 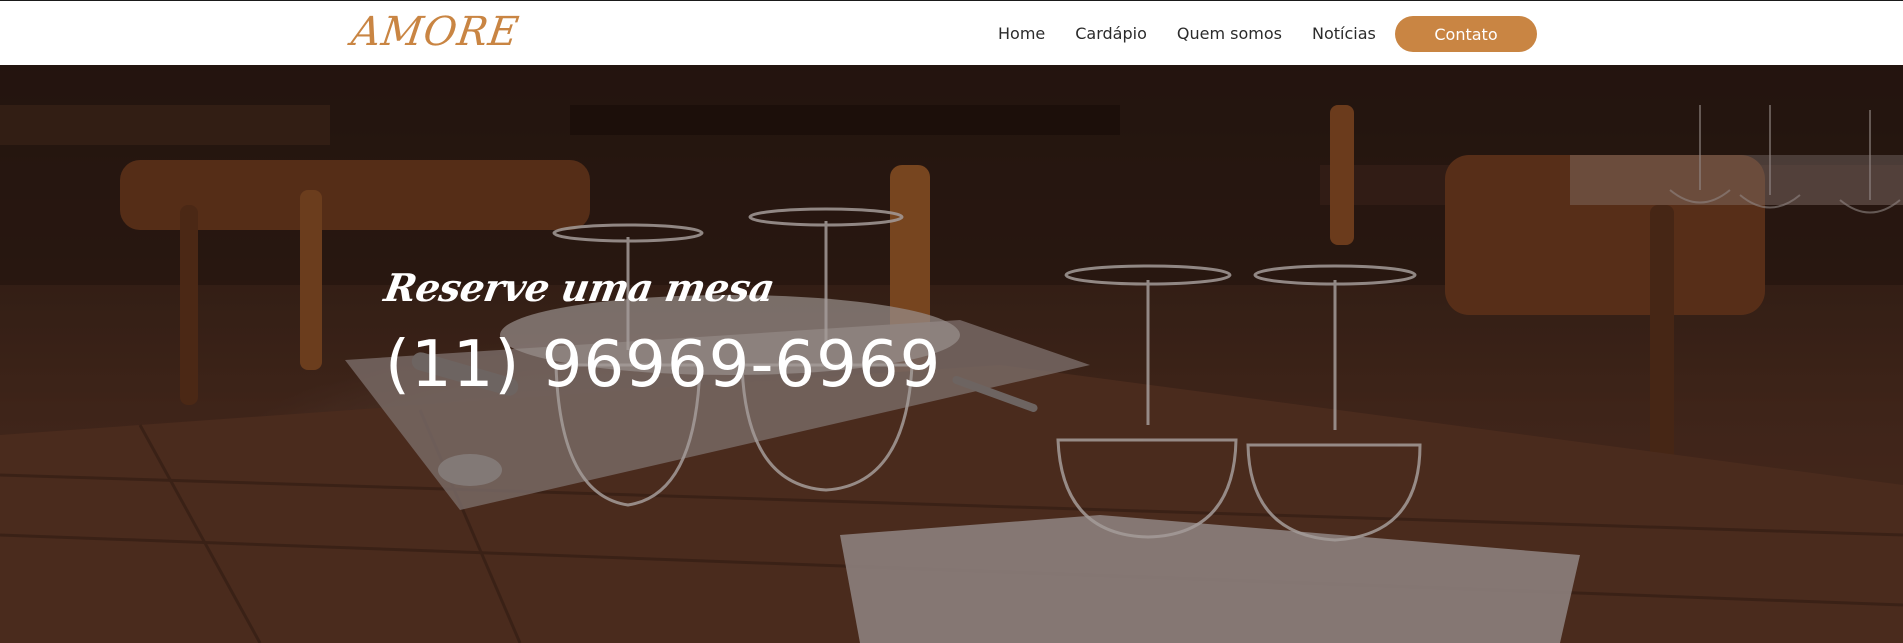 What do you see at coordinates (1229, 33) in the screenshot?
I see `nav-link-quem-somos: Quem somos` at bounding box center [1229, 33].